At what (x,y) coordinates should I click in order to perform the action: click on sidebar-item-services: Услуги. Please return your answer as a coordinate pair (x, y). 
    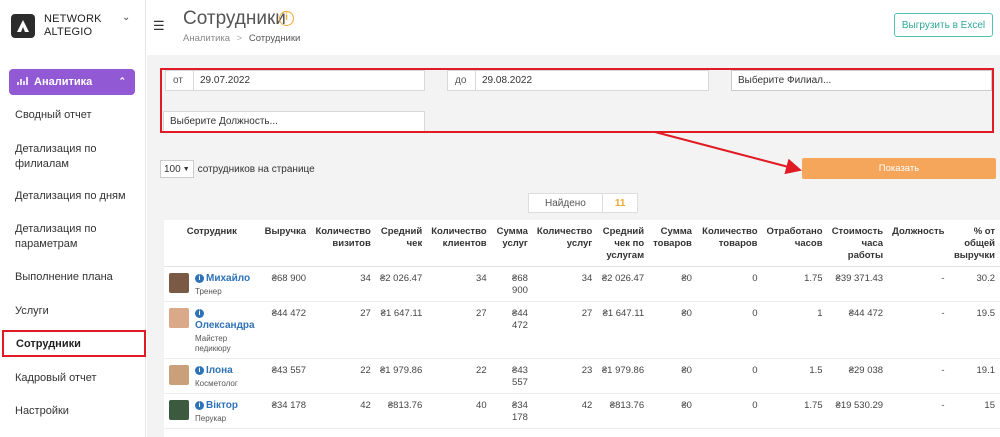
    Looking at the image, I should click on (75, 311).